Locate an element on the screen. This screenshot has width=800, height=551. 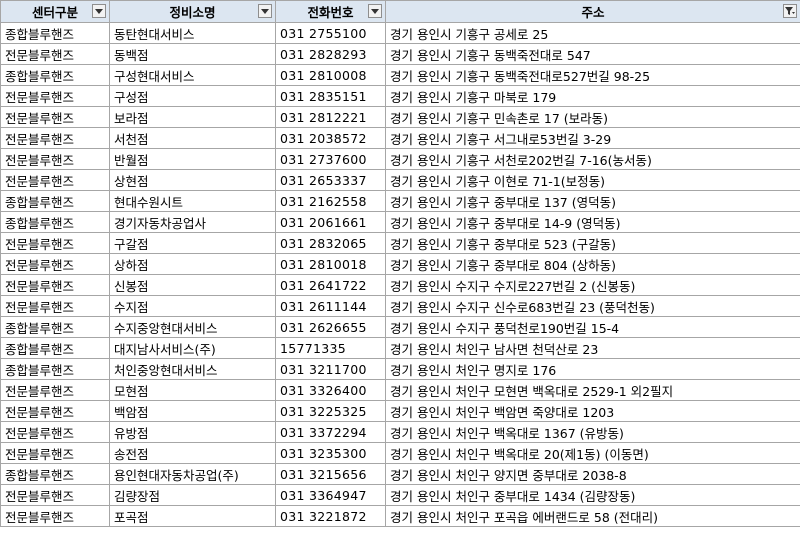
address-cell: 경기 용인시 기흥구 민속촌로 17 (보라동) is located at coordinates (592, 117).